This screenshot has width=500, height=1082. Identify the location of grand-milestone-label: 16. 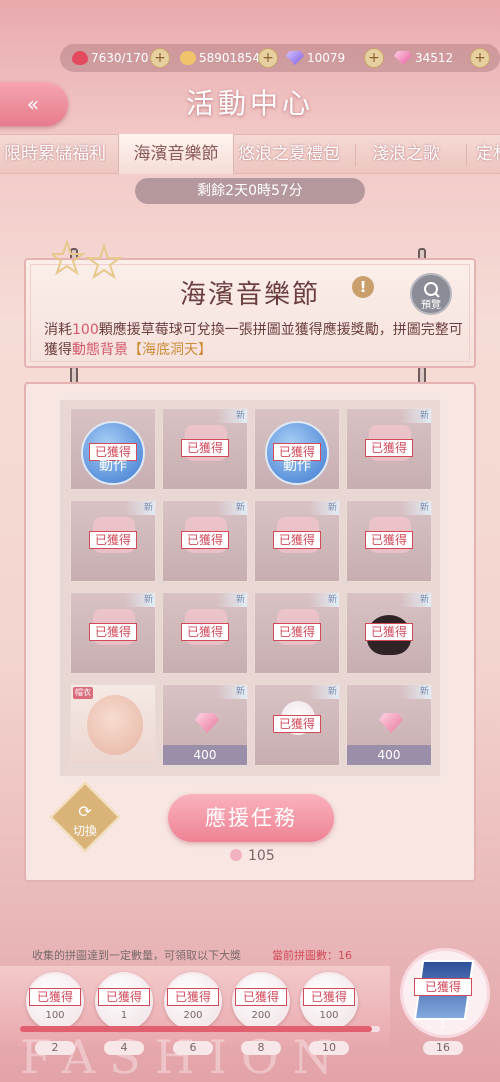
(443, 1048).